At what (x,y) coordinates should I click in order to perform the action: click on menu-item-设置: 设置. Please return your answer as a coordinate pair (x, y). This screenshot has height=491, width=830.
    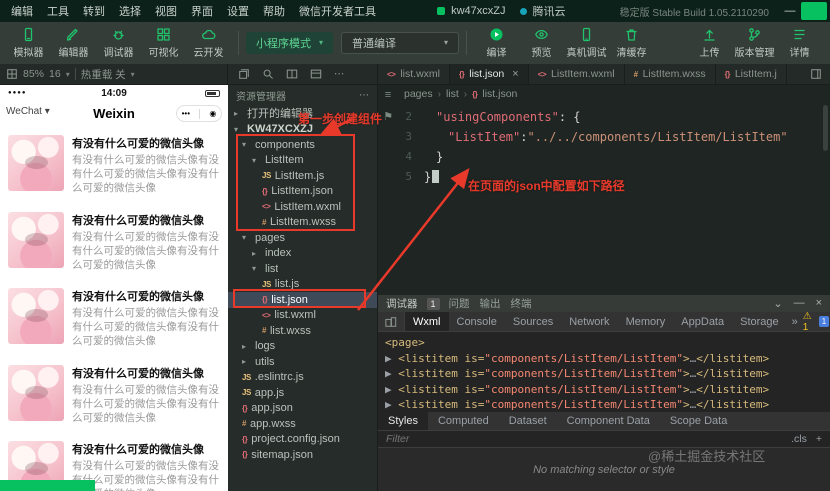
    Looking at the image, I should click on (238, 11).